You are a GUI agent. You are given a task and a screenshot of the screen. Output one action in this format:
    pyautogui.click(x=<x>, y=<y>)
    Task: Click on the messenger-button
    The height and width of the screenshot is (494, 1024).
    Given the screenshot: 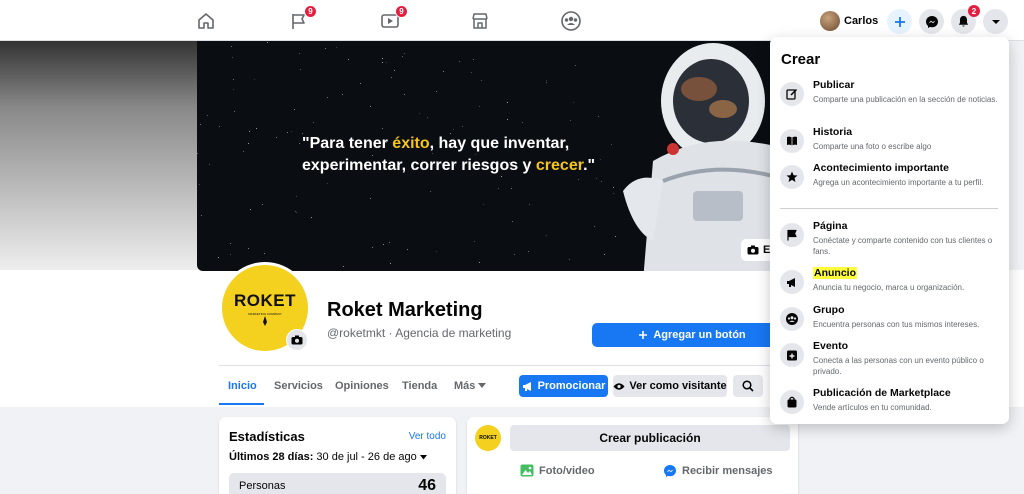 What is the action you would take?
    pyautogui.click(x=931, y=21)
    